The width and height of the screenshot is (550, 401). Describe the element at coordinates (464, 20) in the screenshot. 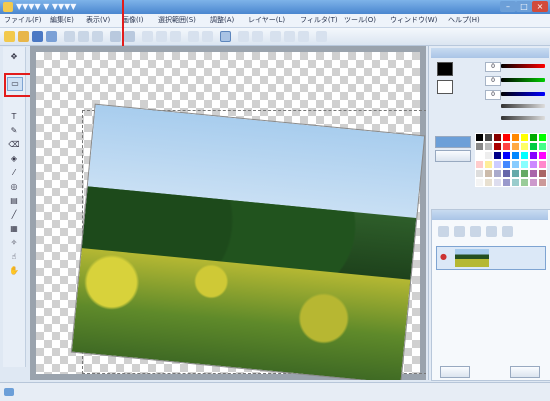

I see `menu-help: ヘルプ(H)` at that location.